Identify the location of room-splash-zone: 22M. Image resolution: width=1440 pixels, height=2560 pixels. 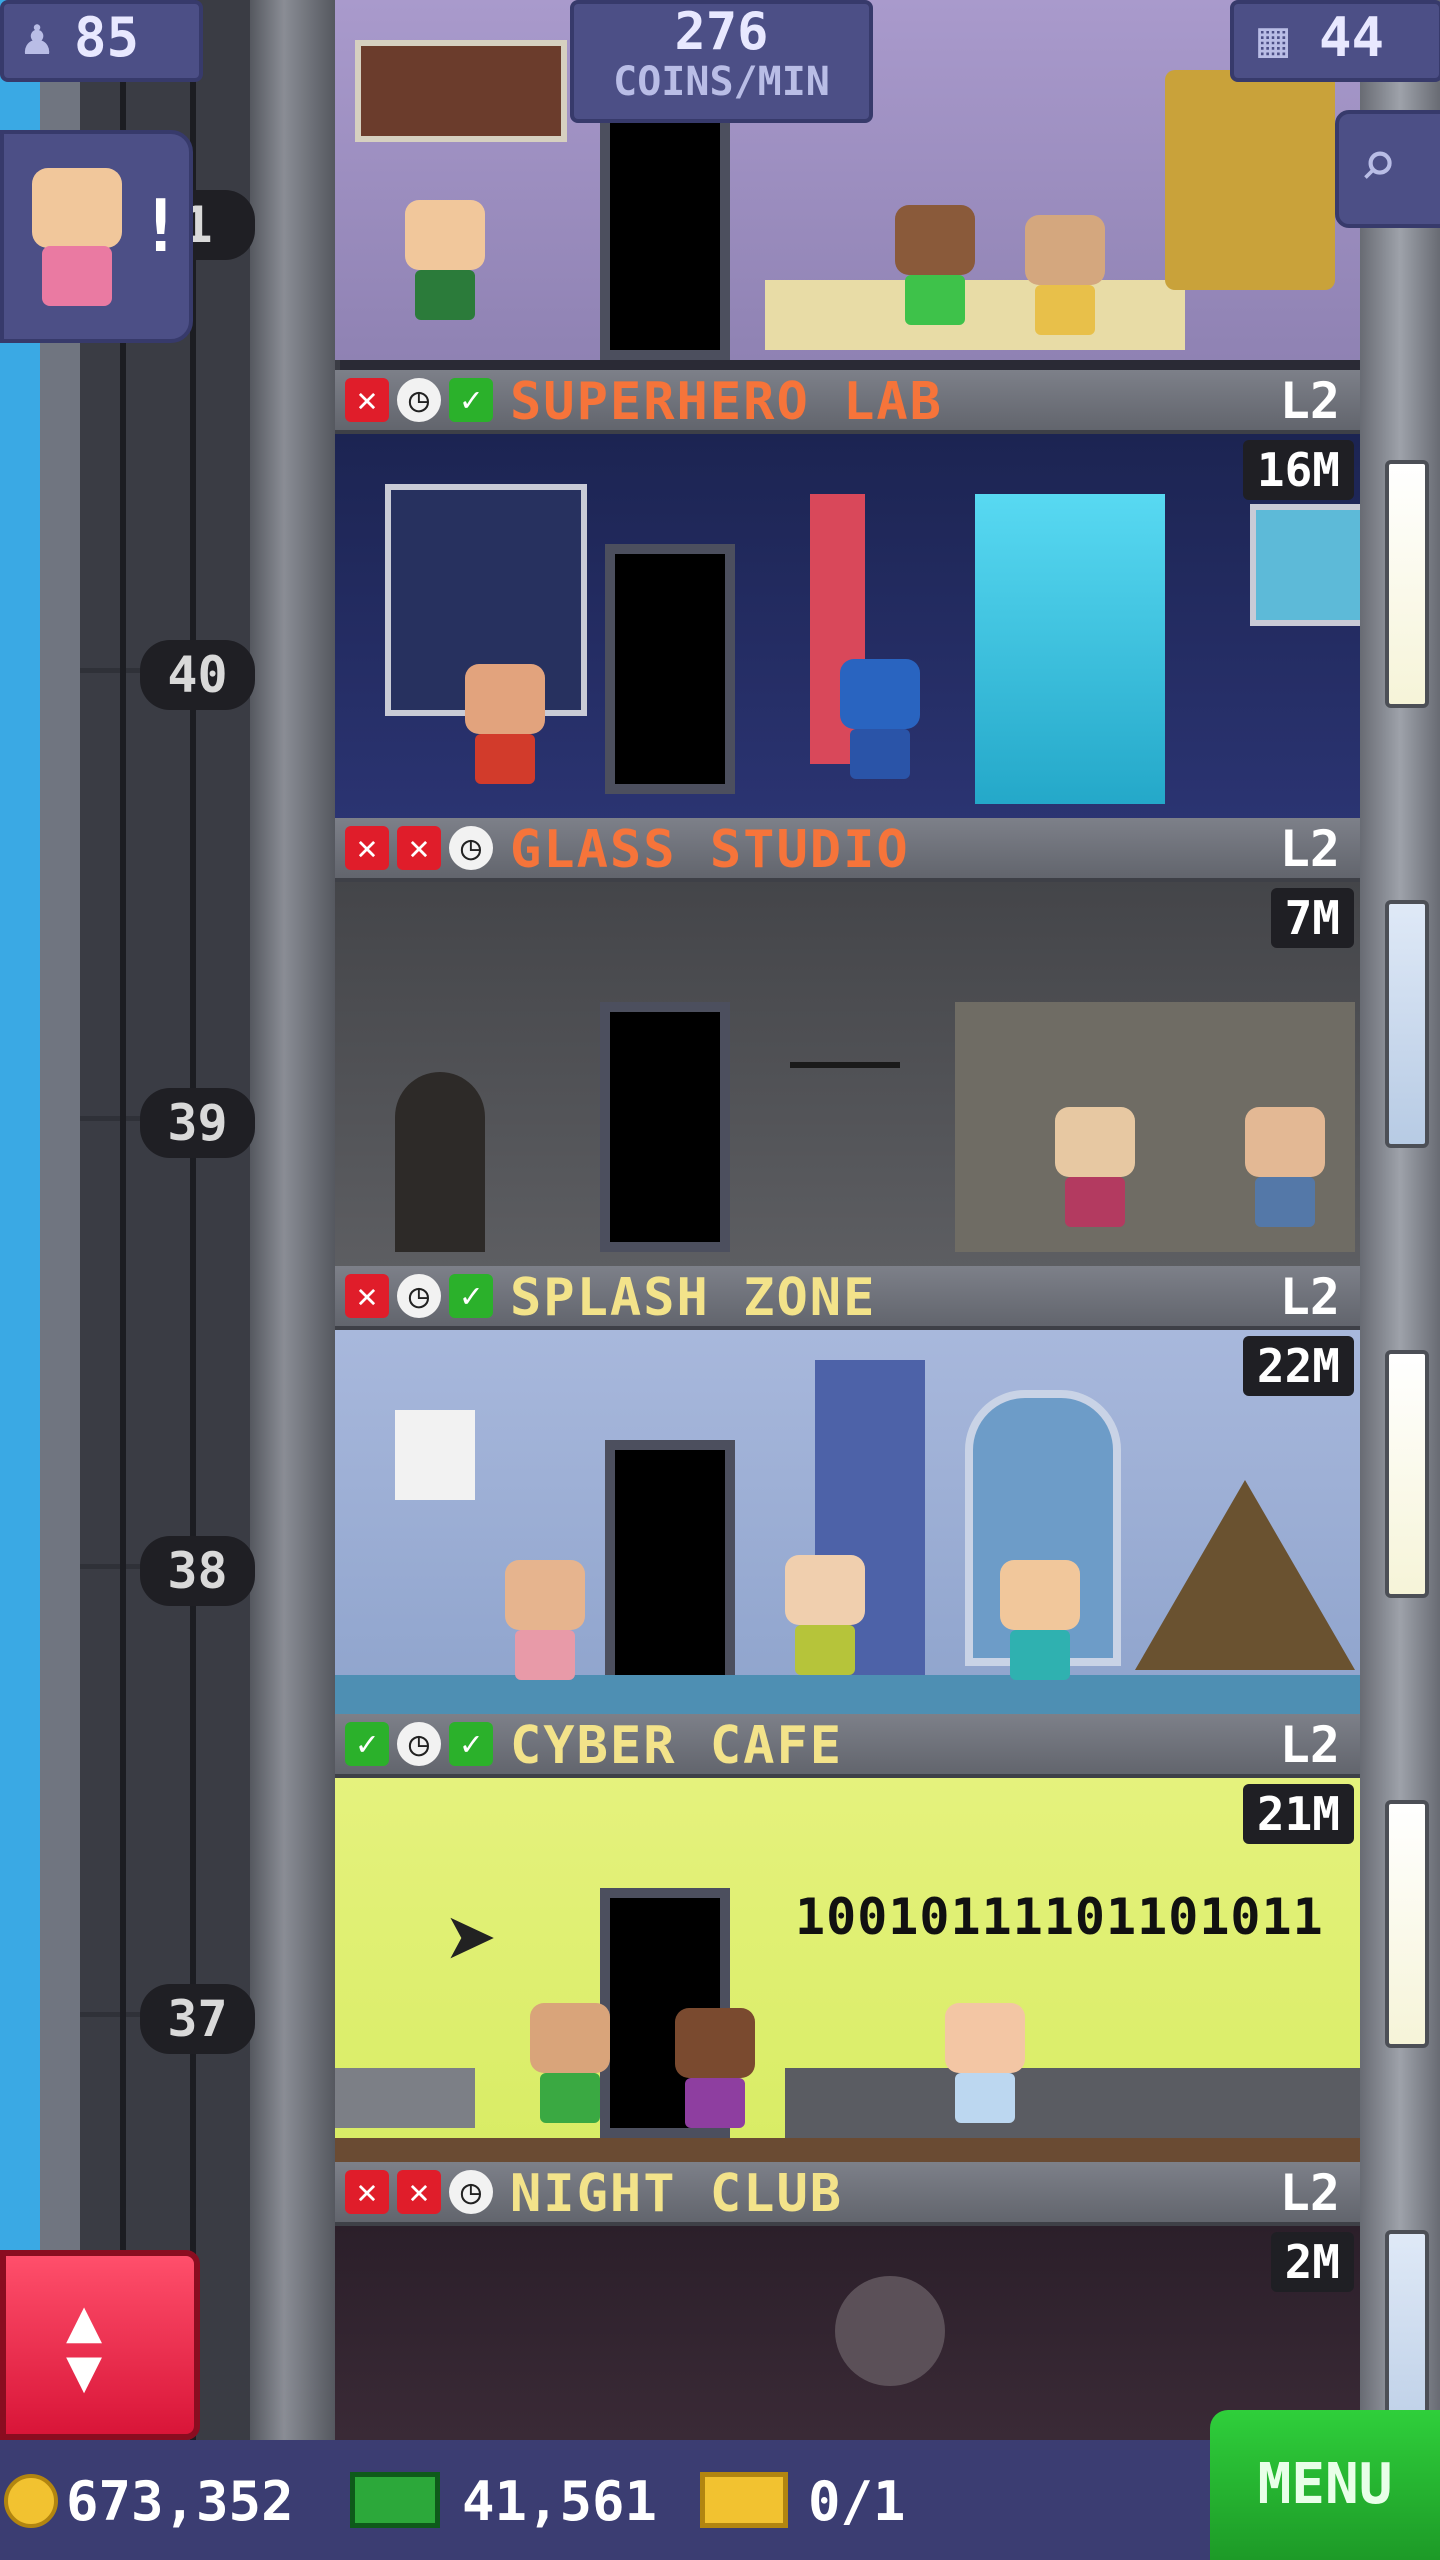
(847, 1524).